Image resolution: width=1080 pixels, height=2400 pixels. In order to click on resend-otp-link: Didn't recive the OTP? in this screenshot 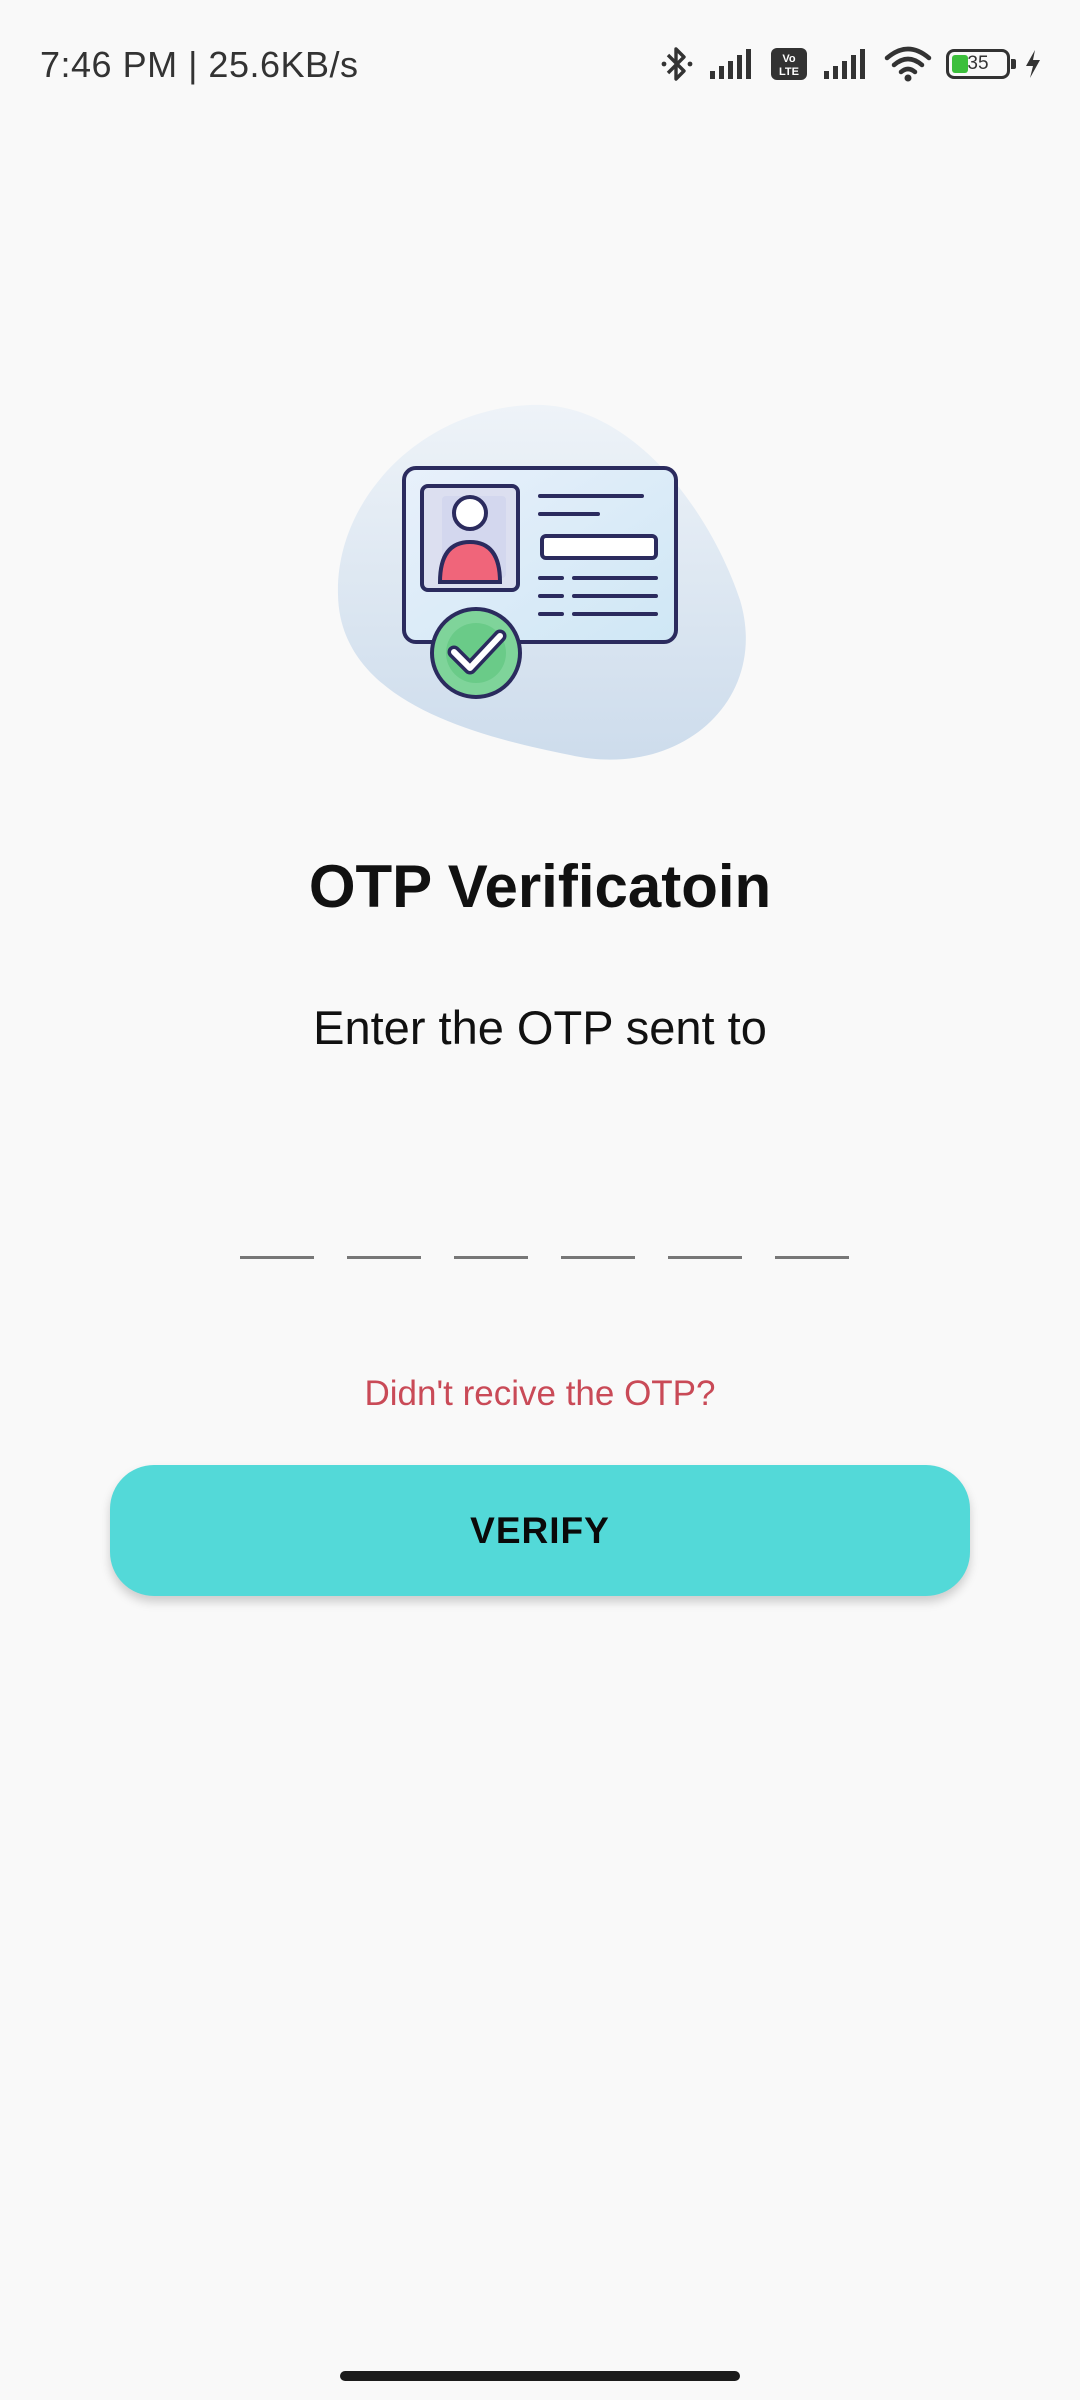, I will do `click(540, 1394)`.